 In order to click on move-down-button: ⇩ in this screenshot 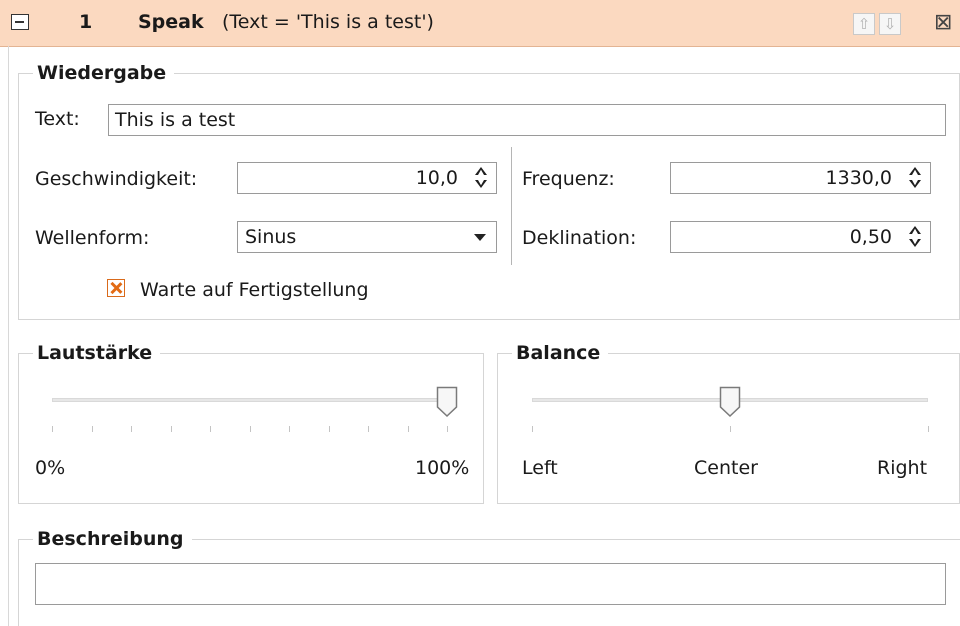, I will do `click(890, 24)`.